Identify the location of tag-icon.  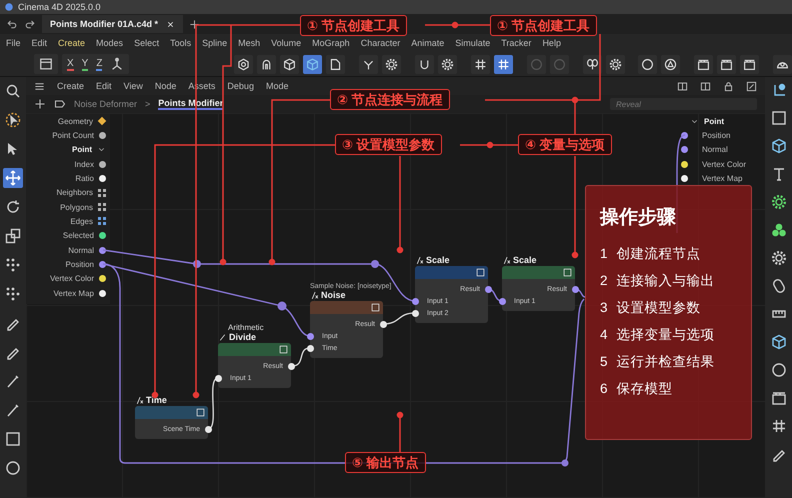
(60, 104).